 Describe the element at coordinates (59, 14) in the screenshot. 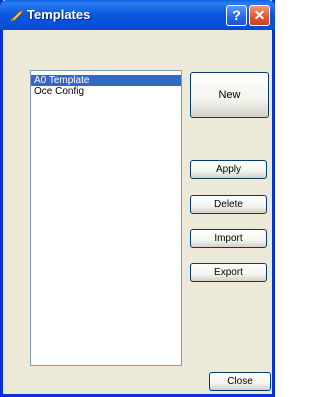

I see `window-title: Templates` at that location.